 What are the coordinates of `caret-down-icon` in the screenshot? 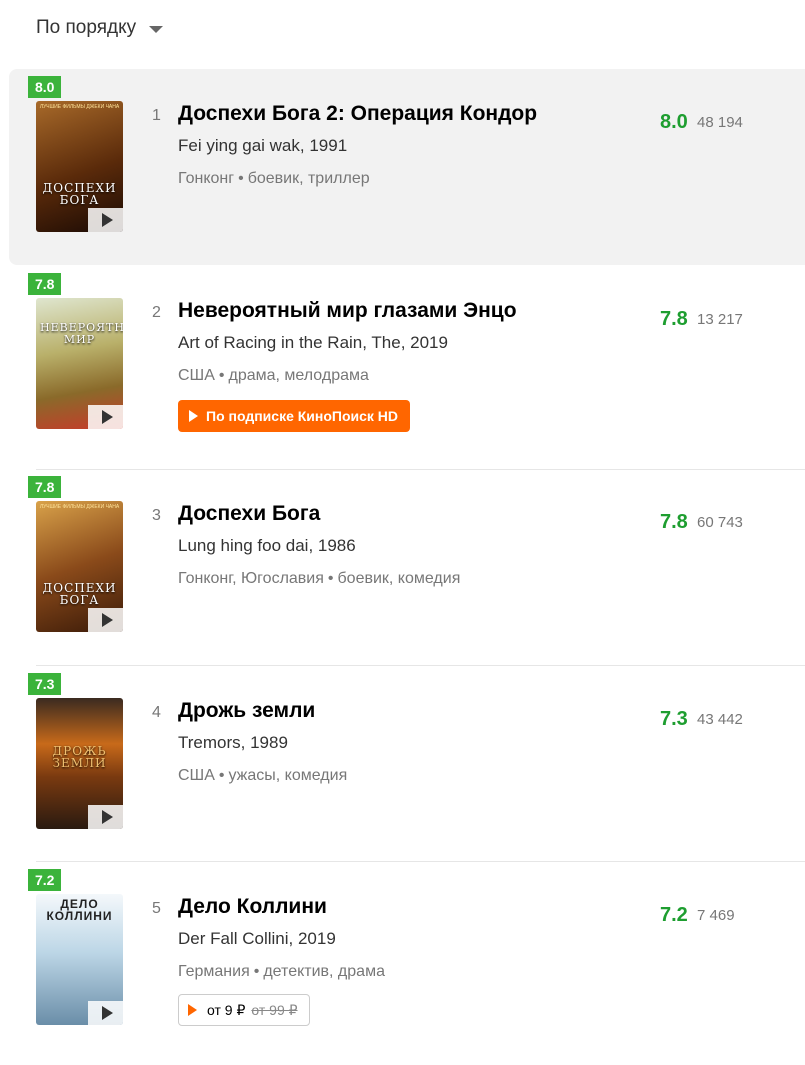 It's located at (156, 29).